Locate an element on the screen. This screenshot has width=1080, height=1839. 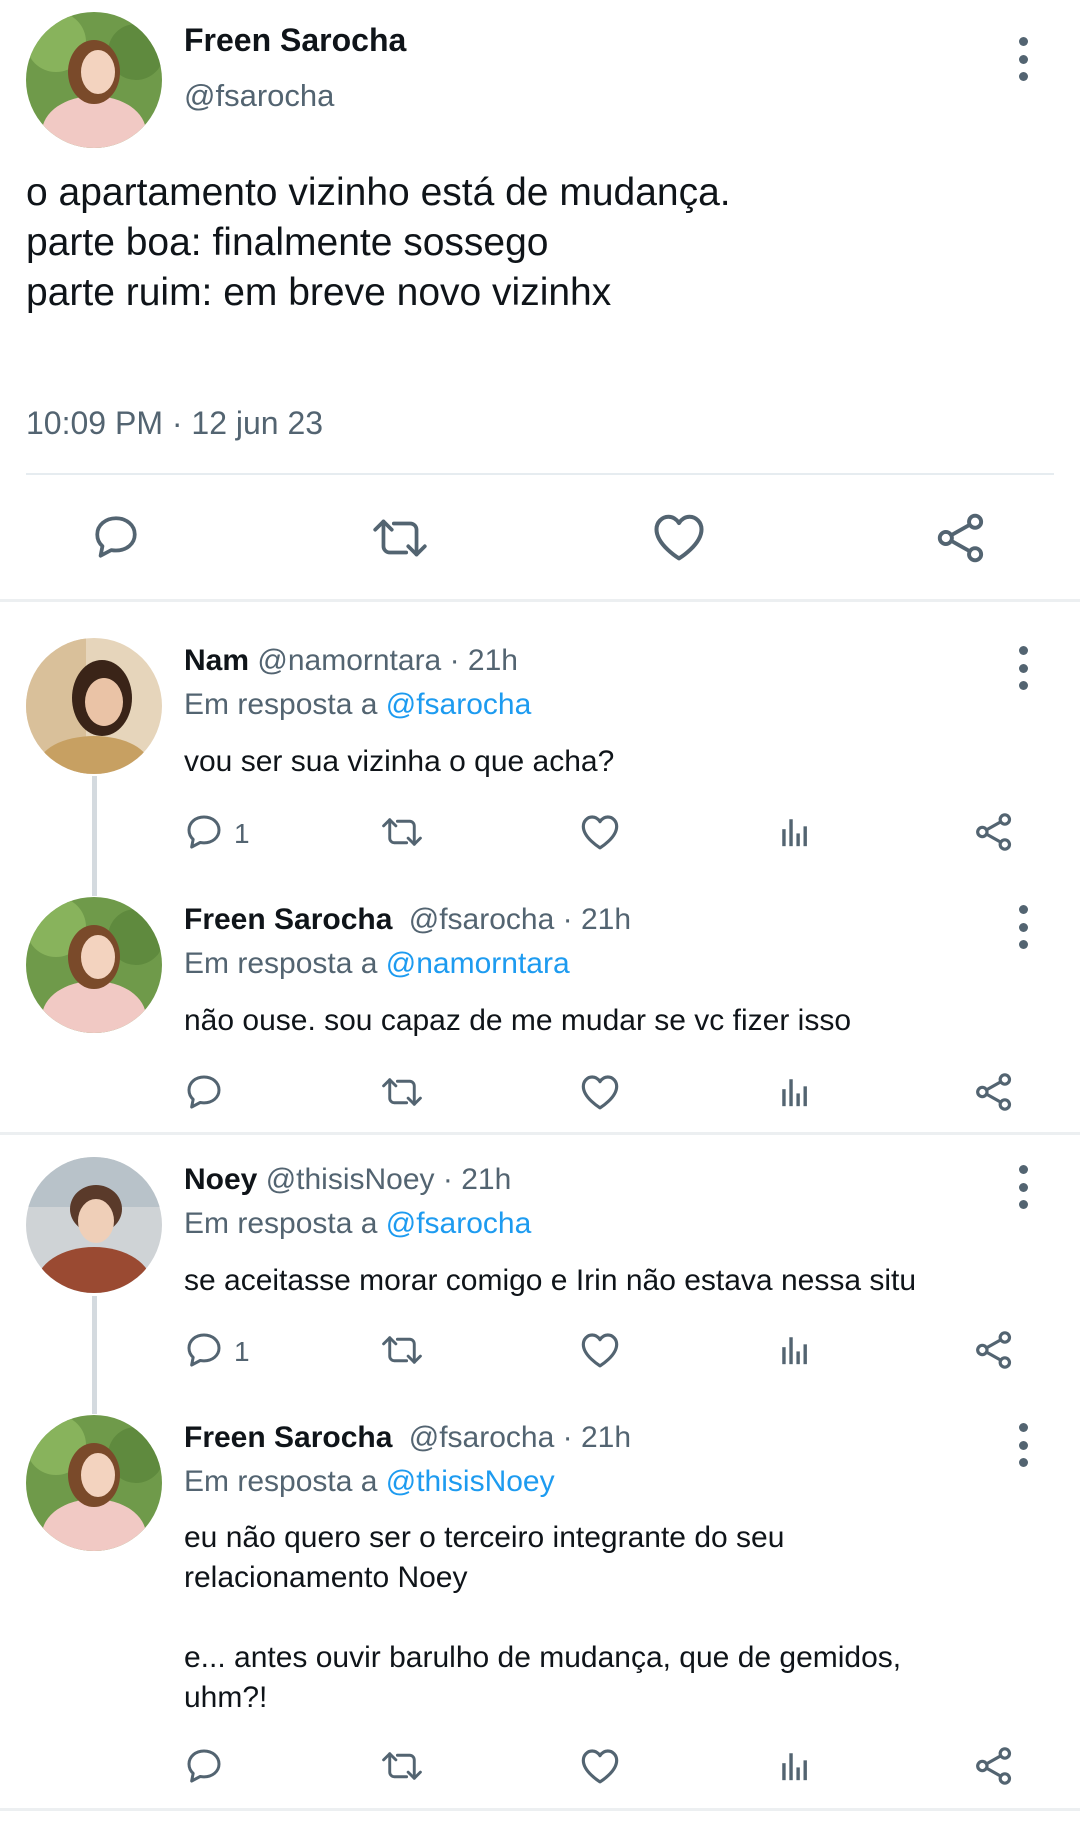
mention-link: @namorntara is located at coordinates (478, 963).